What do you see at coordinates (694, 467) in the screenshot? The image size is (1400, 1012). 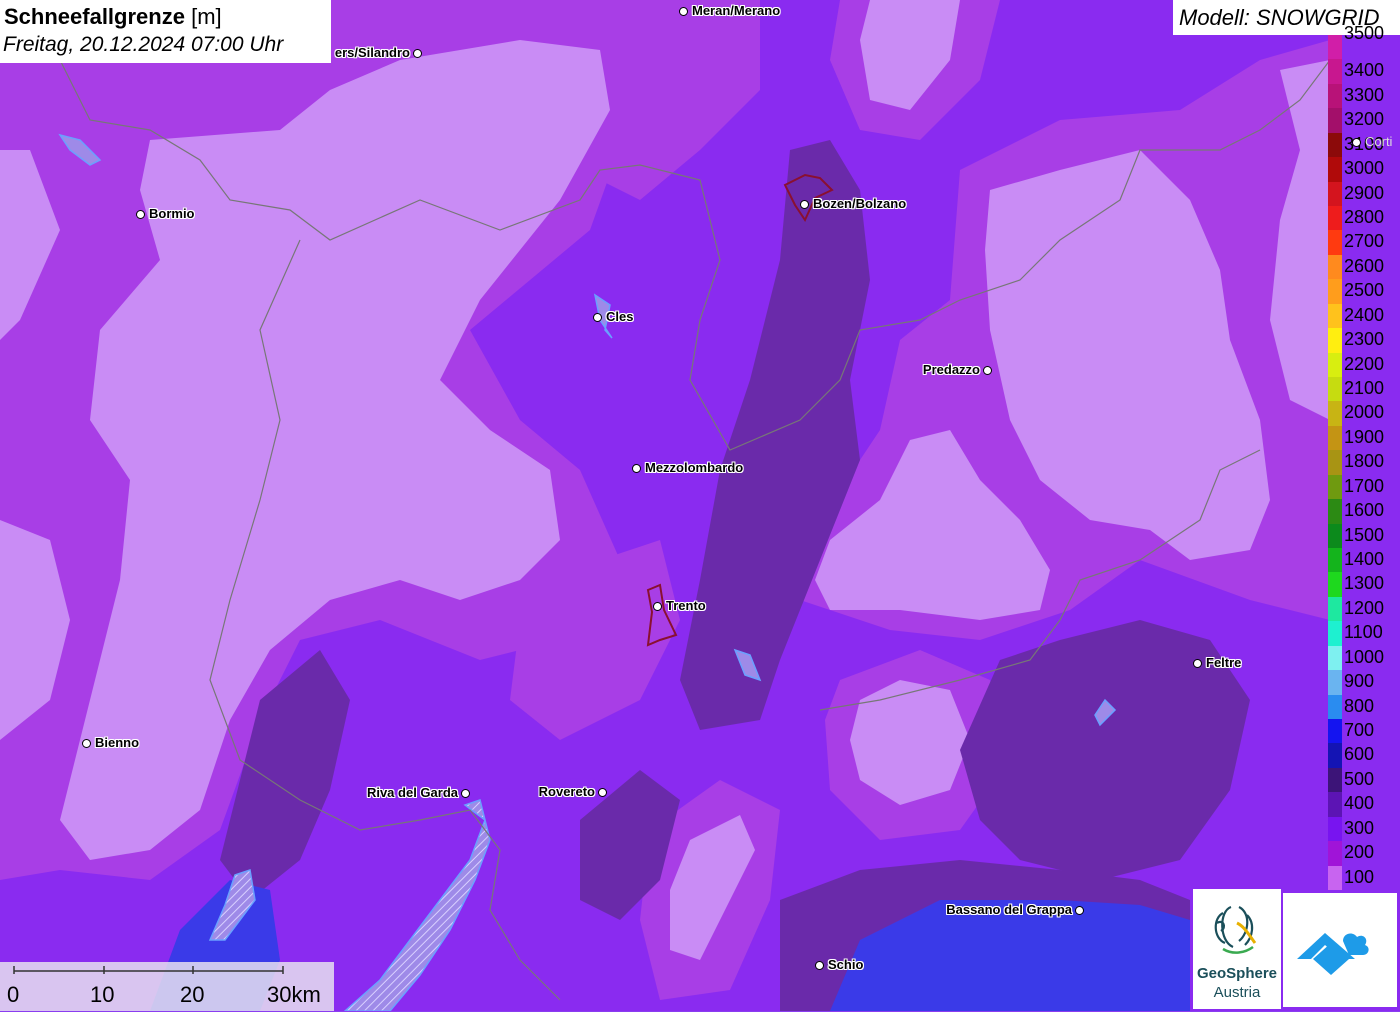 I see `city-label: Mezzolombardo` at bounding box center [694, 467].